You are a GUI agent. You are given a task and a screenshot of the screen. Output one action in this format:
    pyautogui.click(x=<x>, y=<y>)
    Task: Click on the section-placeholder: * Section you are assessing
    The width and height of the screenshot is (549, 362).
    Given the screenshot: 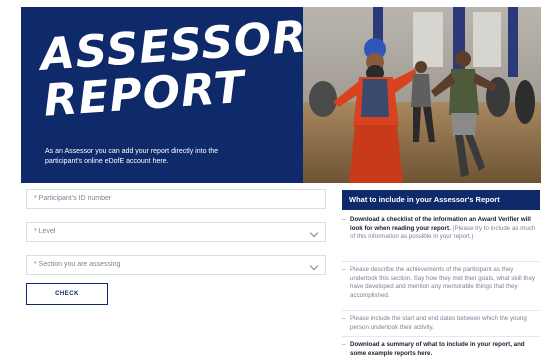 What is the action you would take?
    pyautogui.click(x=77, y=264)
    